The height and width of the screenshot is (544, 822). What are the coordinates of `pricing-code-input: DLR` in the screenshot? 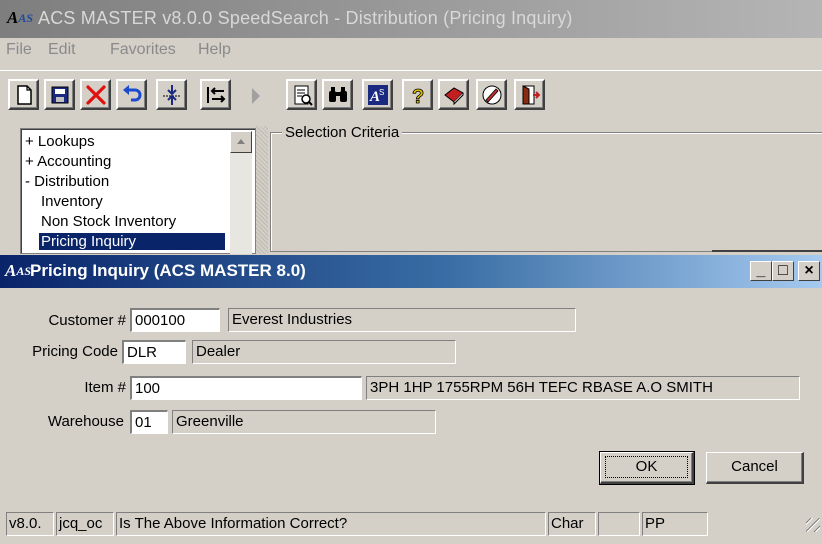 It's located at (154, 352).